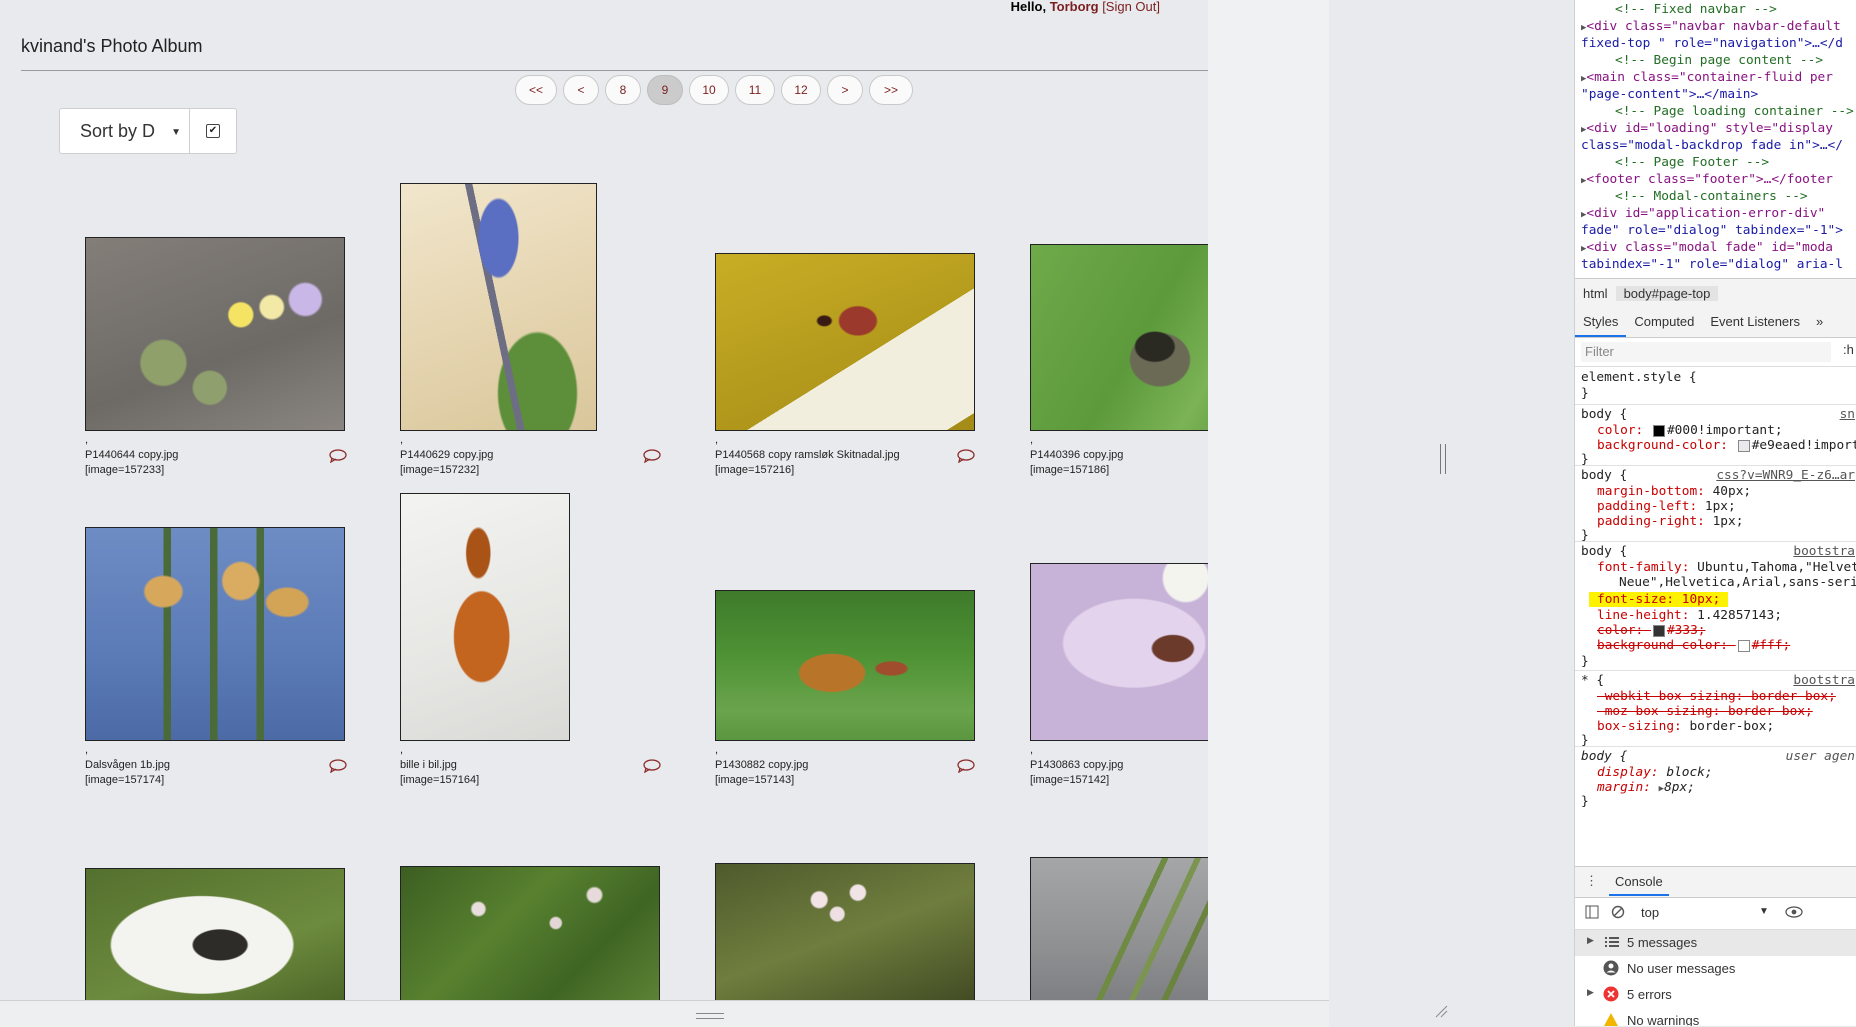  What do you see at coordinates (1755, 322) in the screenshot?
I see `tab-event-listeners: Event Listeners` at bounding box center [1755, 322].